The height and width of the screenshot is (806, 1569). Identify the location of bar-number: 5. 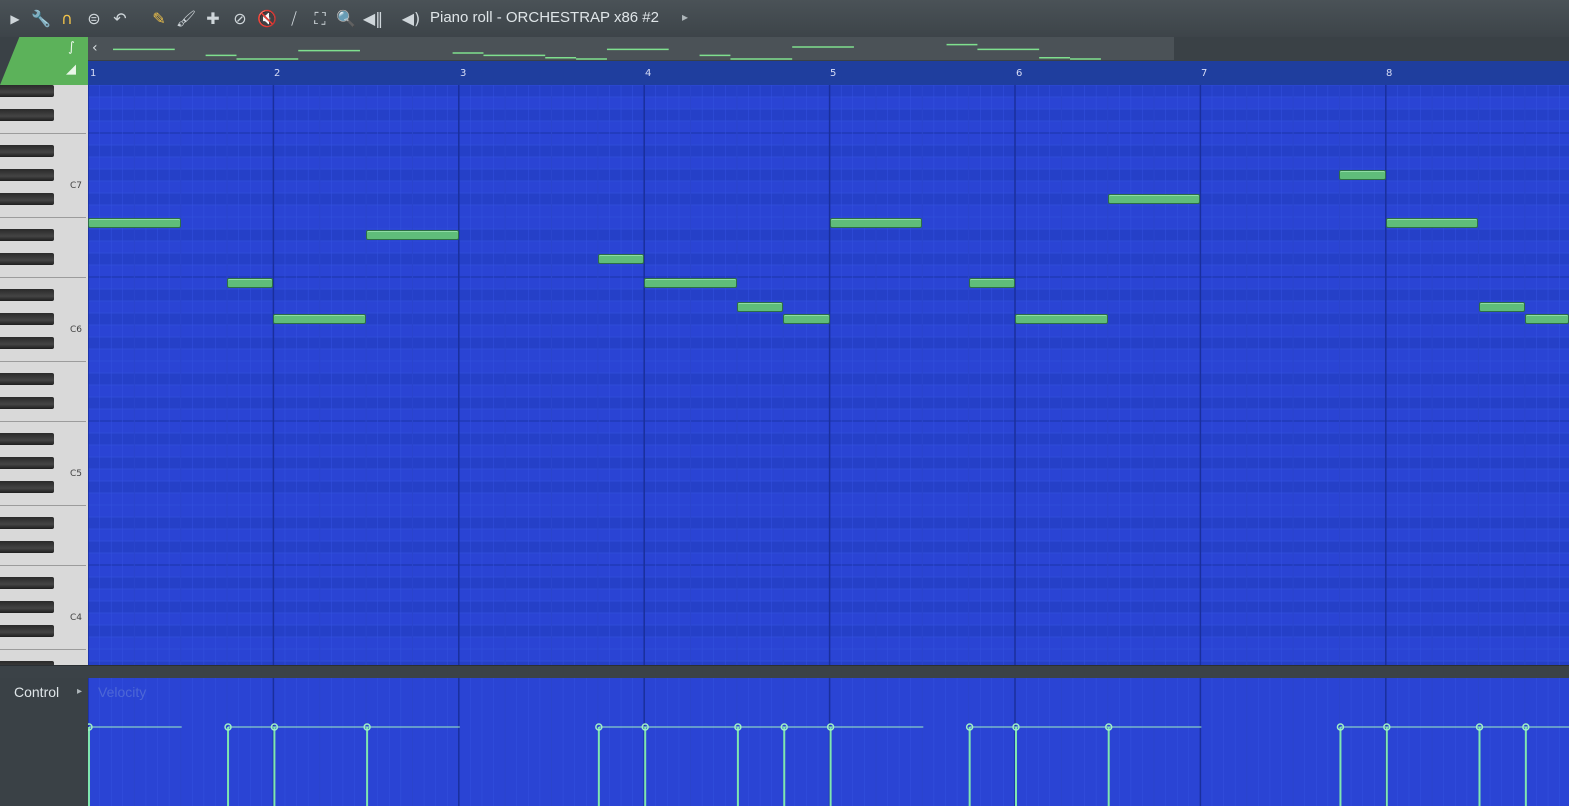
(833, 73).